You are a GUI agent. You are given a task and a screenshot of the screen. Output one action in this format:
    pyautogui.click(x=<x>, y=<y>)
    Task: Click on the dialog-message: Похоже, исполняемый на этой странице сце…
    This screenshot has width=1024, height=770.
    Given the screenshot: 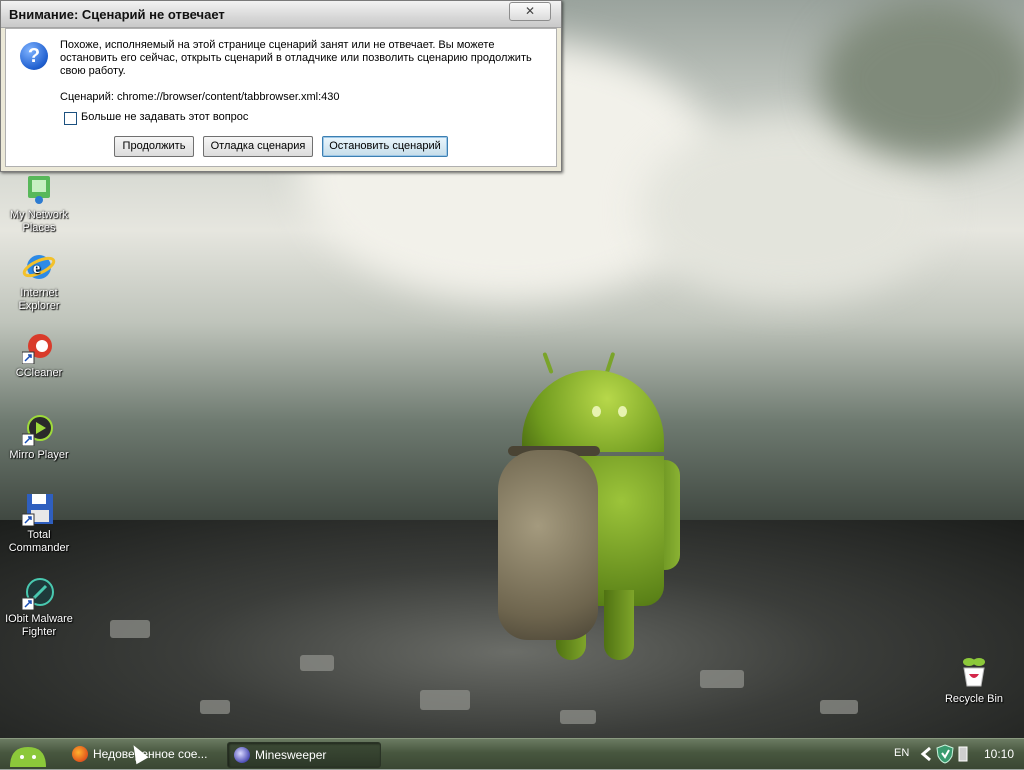 What is the action you would take?
    pyautogui.click(x=296, y=58)
    